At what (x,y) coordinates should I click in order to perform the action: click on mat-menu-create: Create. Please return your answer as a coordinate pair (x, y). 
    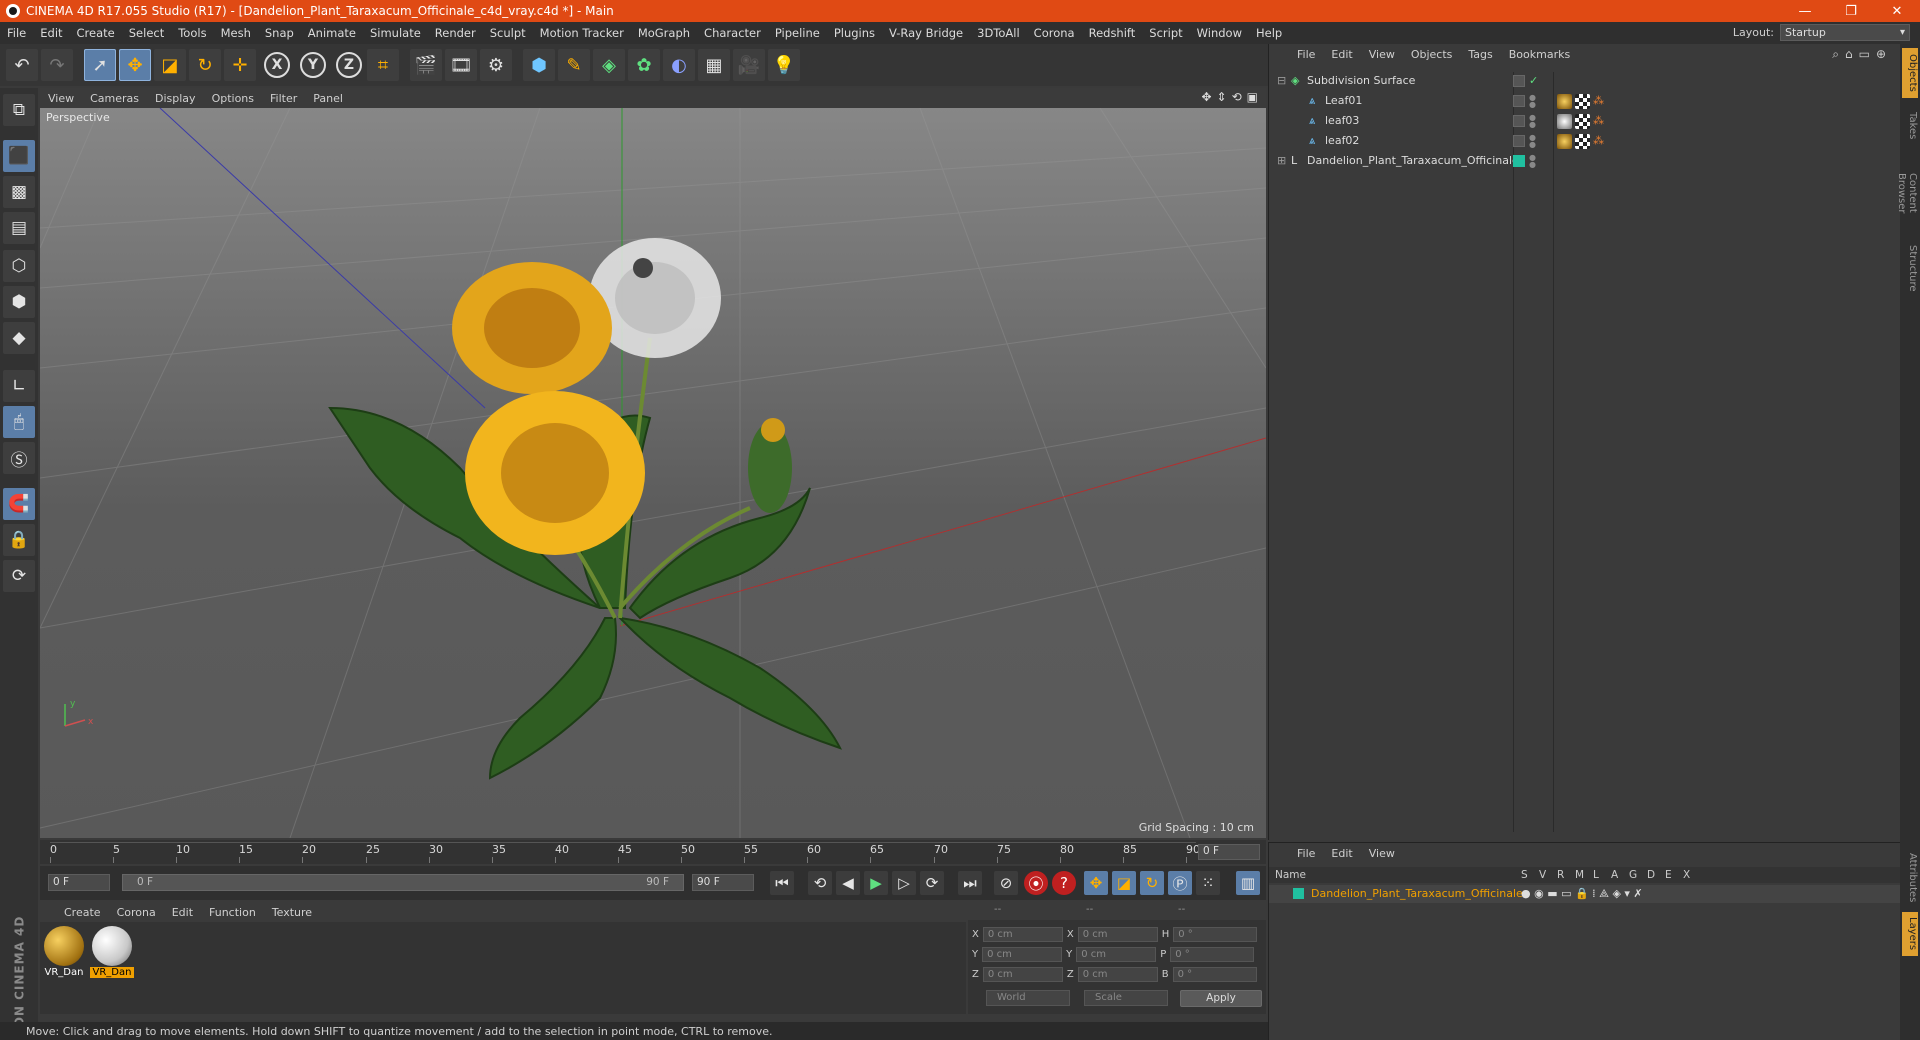
    Looking at the image, I should click on (82, 912).